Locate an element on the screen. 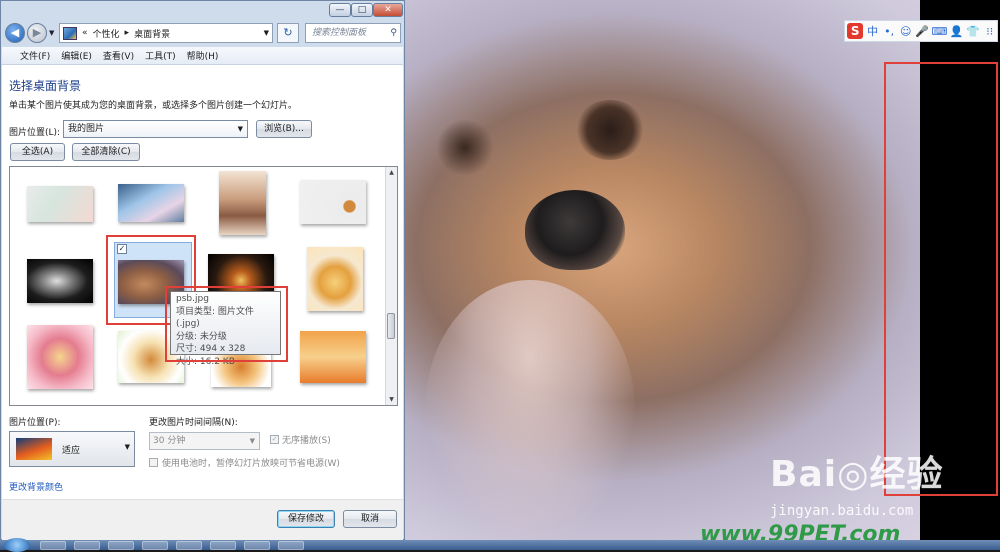 The width and height of the screenshot is (1000, 552). forward-arrow-icon: ▶ is located at coordinates (37, 33).